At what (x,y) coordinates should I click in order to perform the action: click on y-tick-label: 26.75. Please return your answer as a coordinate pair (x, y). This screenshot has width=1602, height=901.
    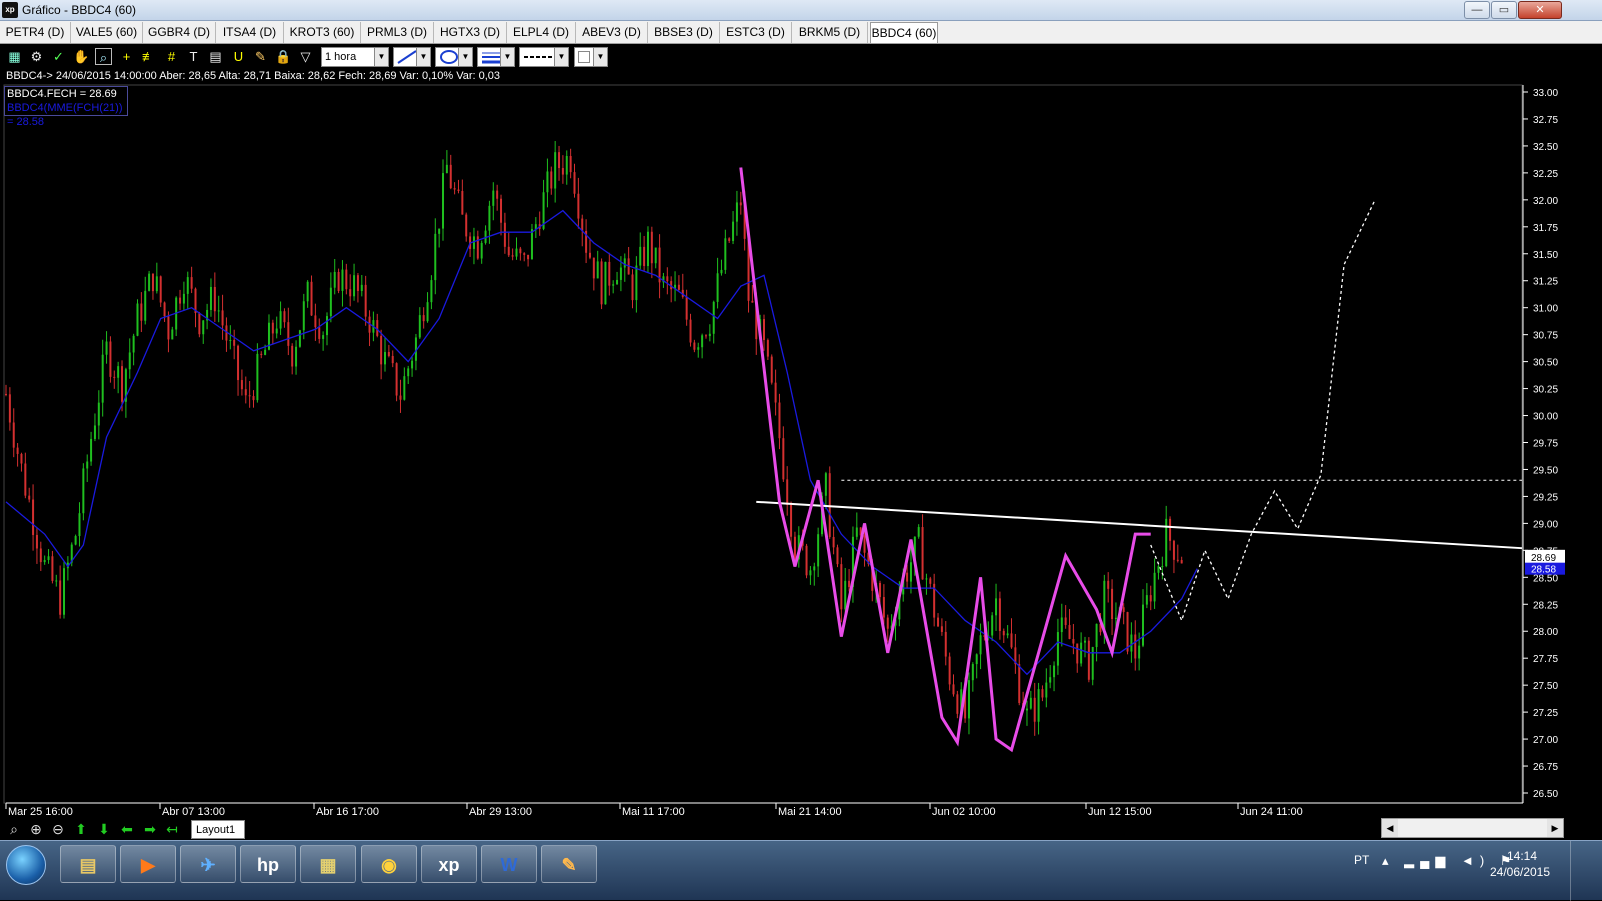
    Looking at the image, I should click on (1545, 767).